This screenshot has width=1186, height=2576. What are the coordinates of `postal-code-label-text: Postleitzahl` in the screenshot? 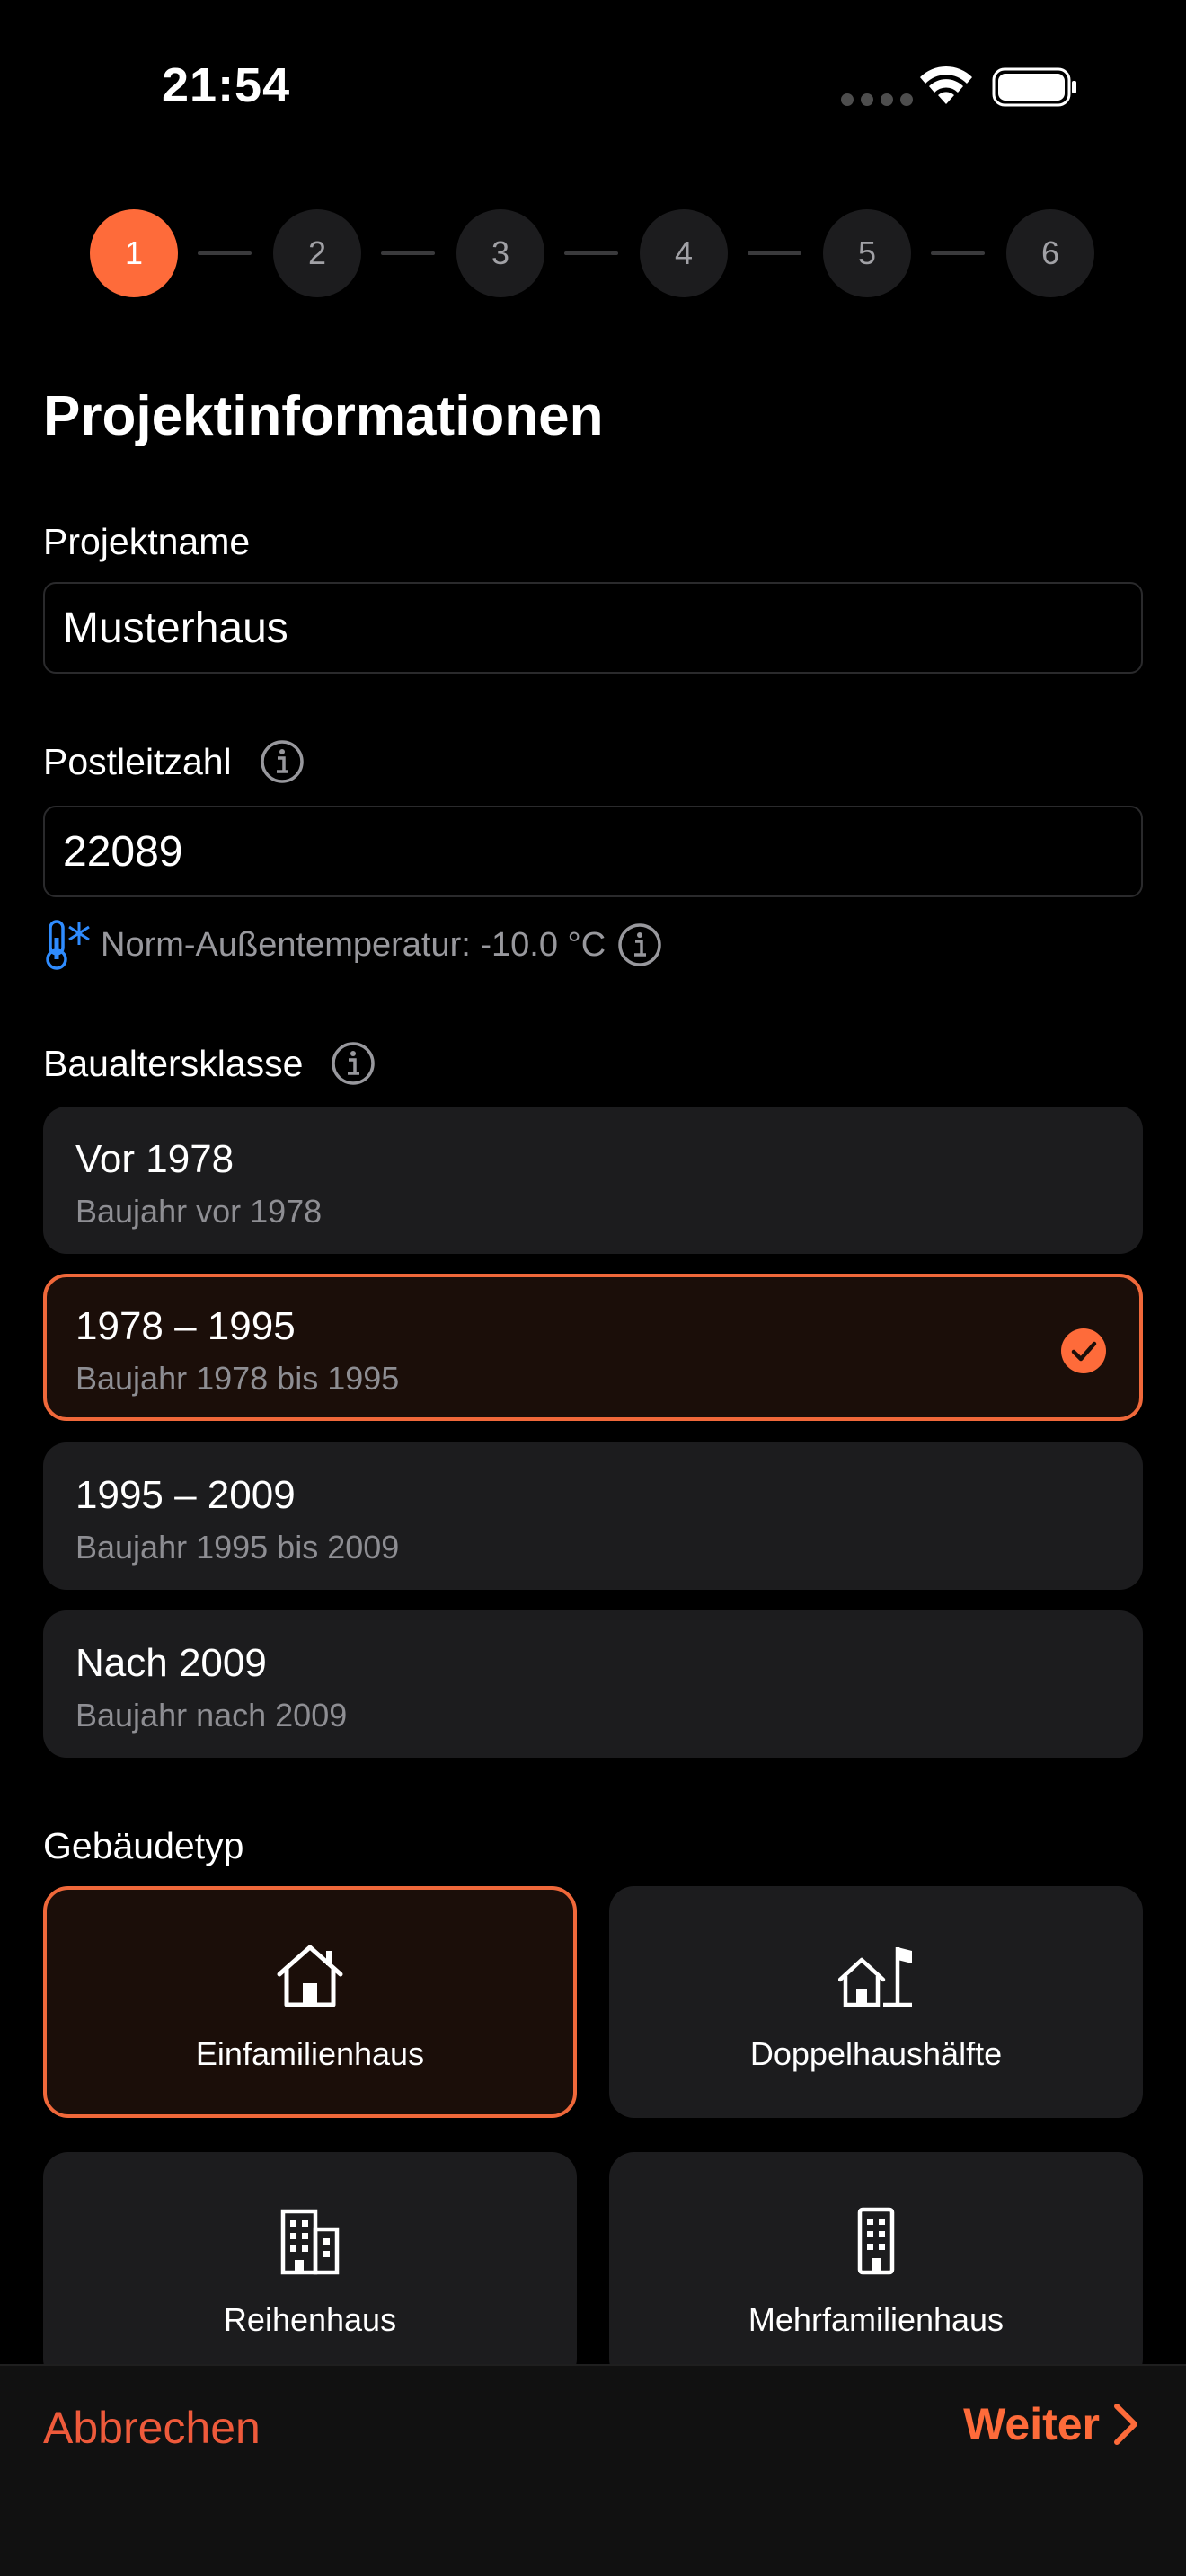 It's located at (137, 761).